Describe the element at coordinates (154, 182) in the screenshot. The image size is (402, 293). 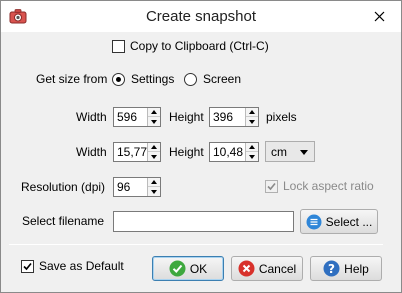
I see `resolution-increment` at that location.